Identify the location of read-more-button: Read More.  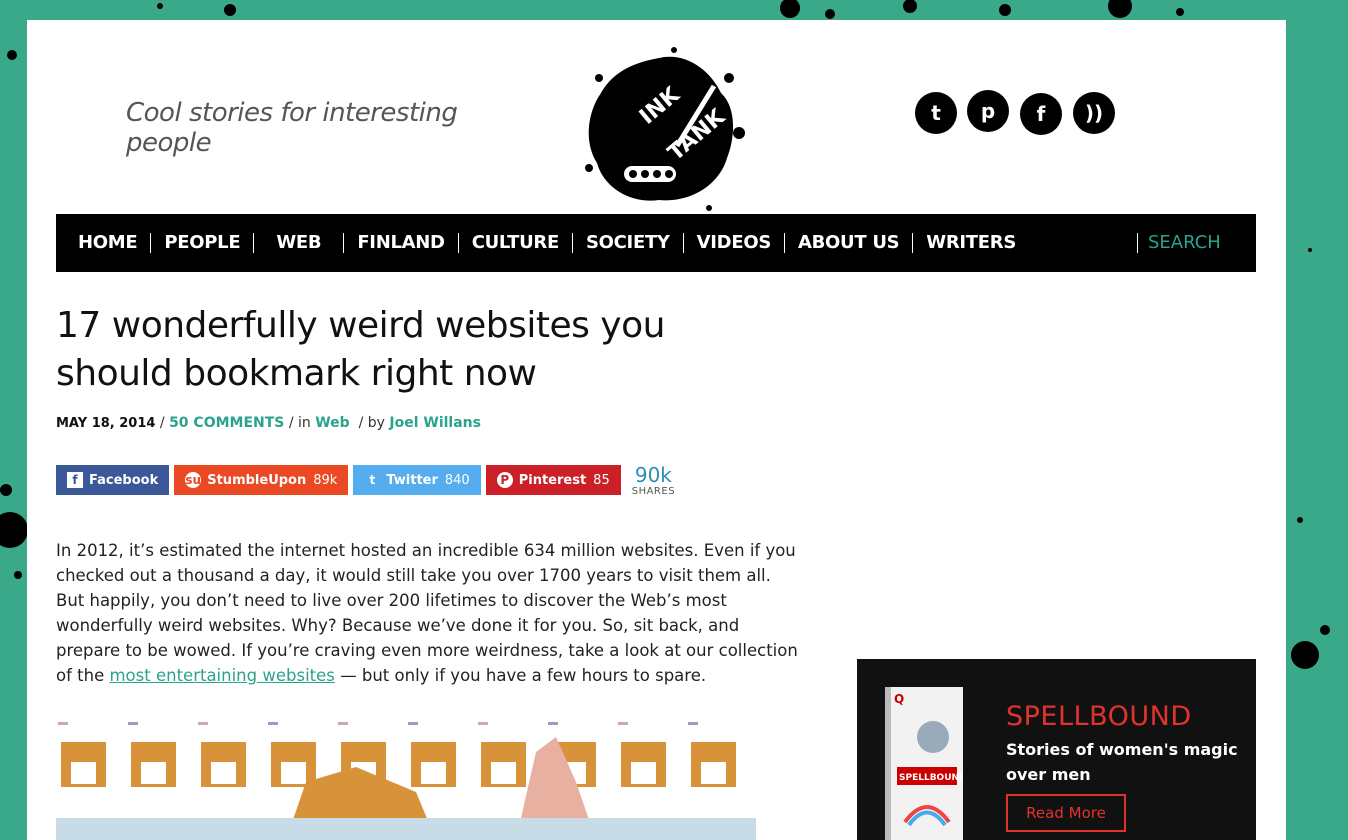
(1066, 813).